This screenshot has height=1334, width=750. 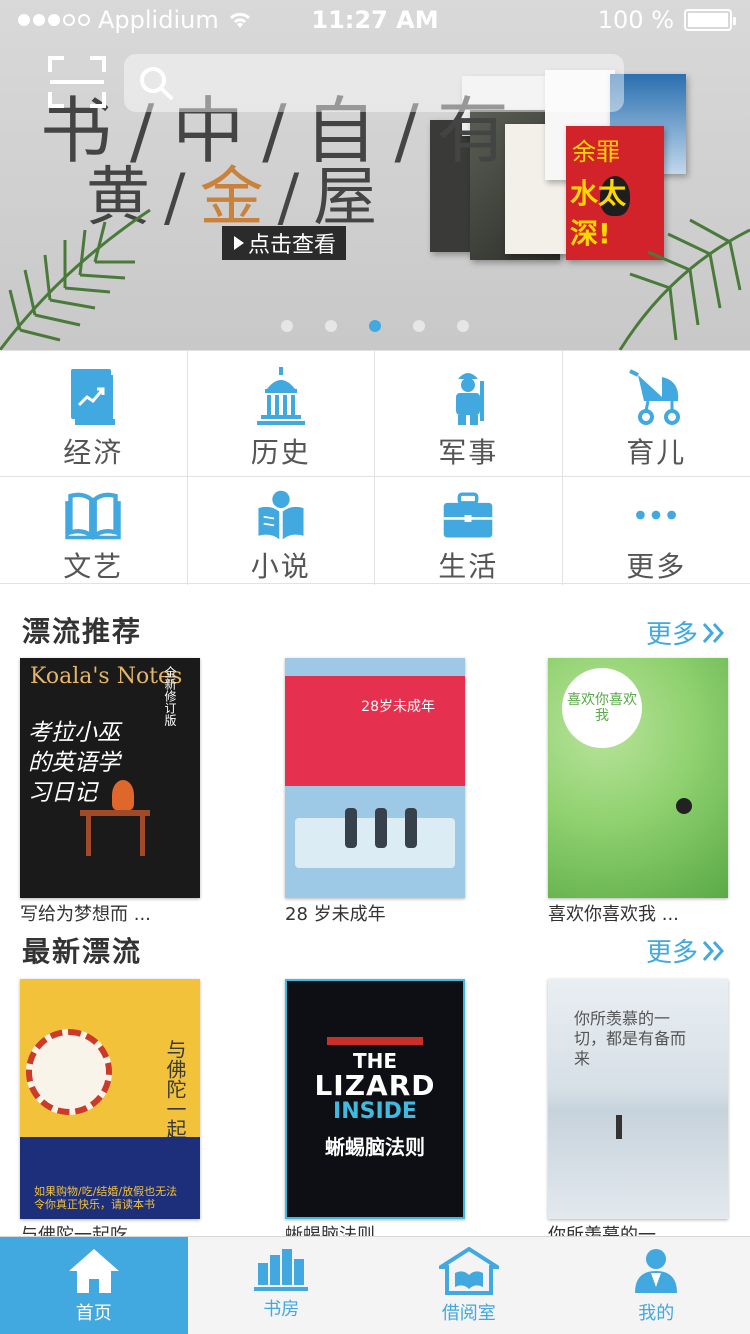 I want to click on book-cover: Koala's Notes 全新修订版 考拉小巫的英语学习日记, so click(x=110, y=778).